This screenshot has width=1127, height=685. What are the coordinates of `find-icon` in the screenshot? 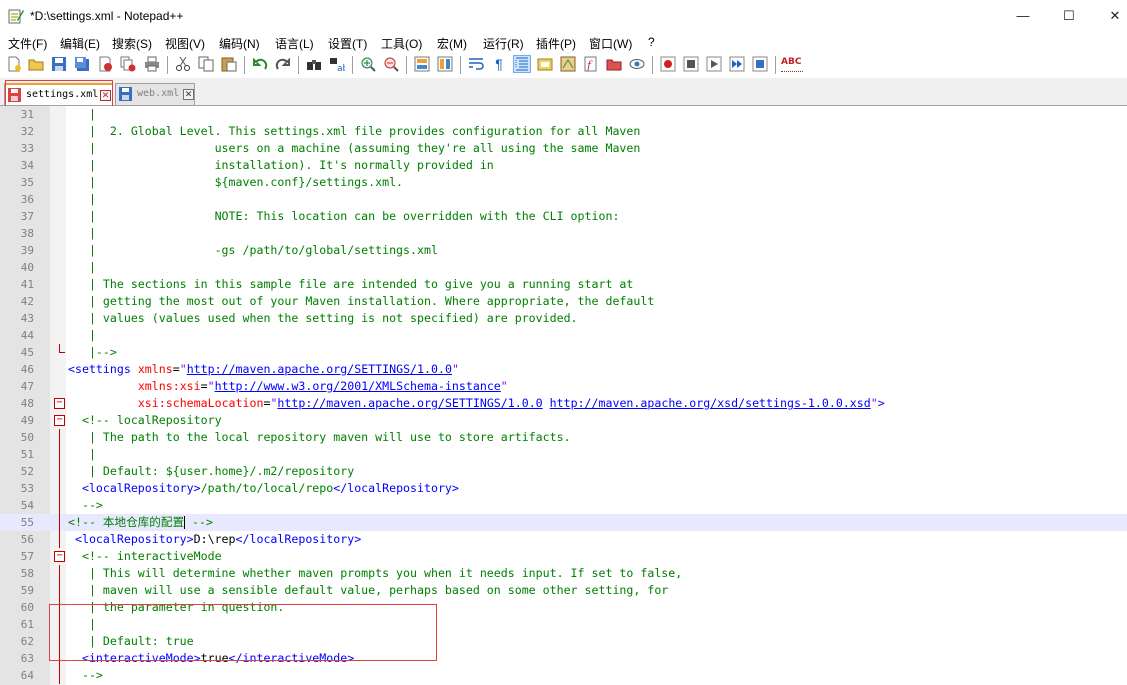 It's located at (314, 64).